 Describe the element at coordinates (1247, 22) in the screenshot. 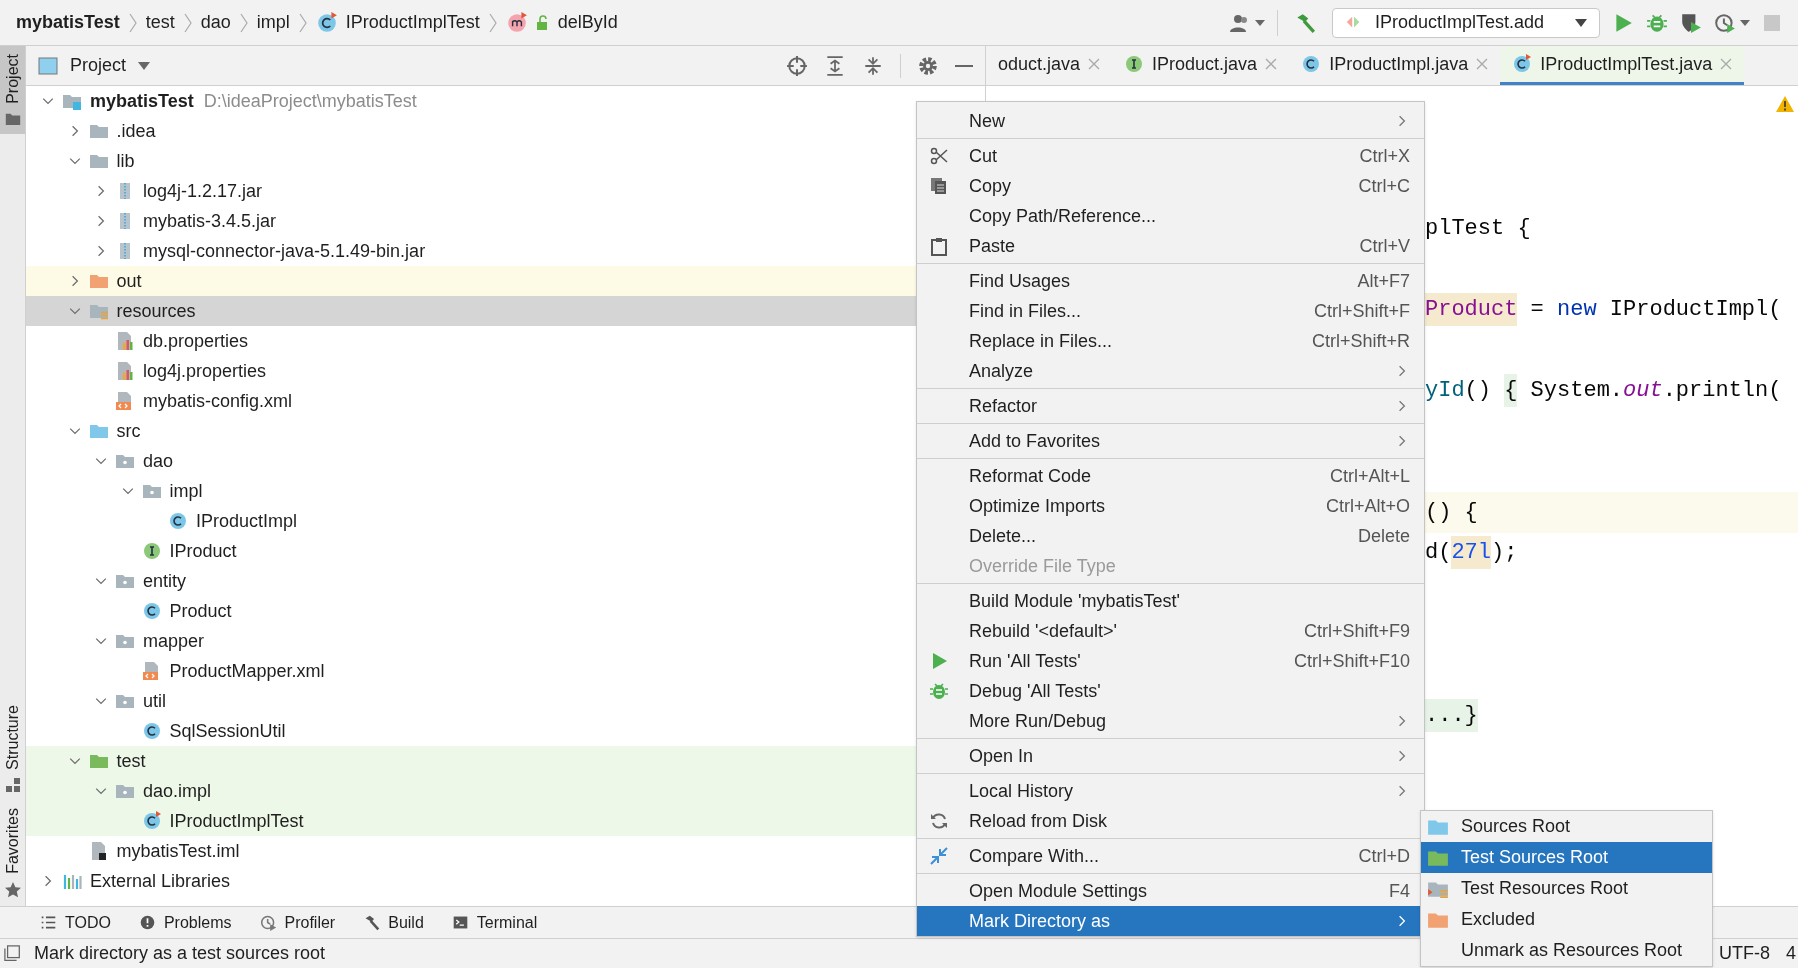

I see `user-button` at that location.